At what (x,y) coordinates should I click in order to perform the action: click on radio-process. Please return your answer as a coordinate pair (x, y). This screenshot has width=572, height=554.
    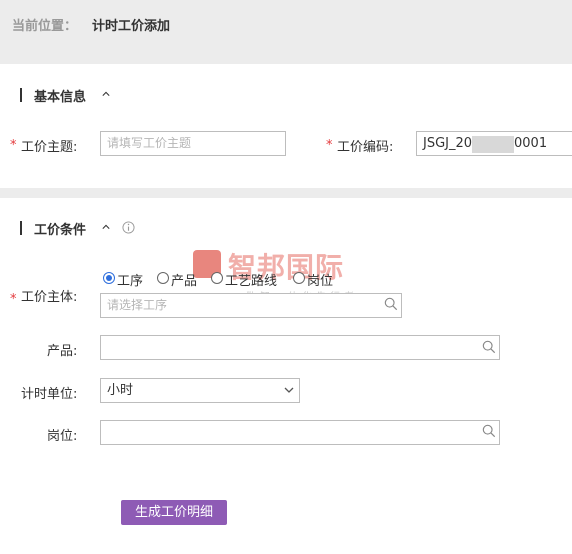
    Looking at the image, I should click on (109, 278).